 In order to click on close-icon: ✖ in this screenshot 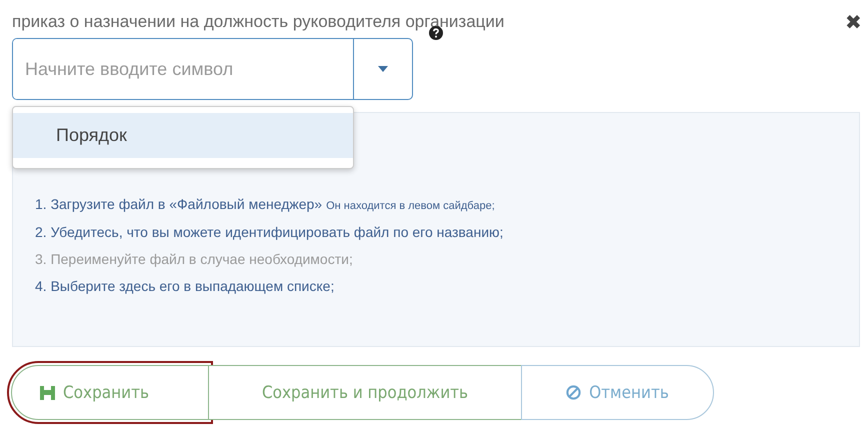, I will do `click(853, 22)`.